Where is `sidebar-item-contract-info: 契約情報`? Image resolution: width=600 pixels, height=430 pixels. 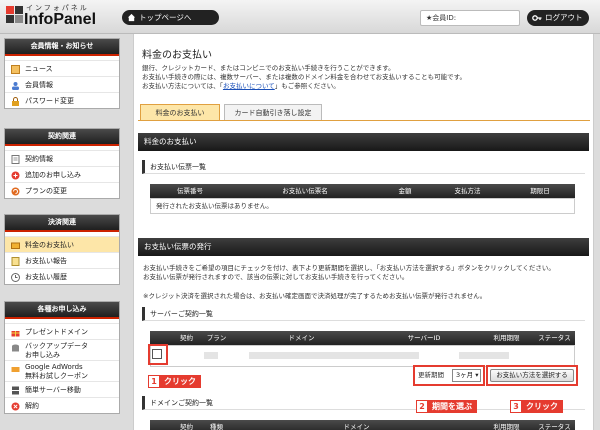
sidebar-item-contract-info: 契約情報 is located at coordinates (62, 158).